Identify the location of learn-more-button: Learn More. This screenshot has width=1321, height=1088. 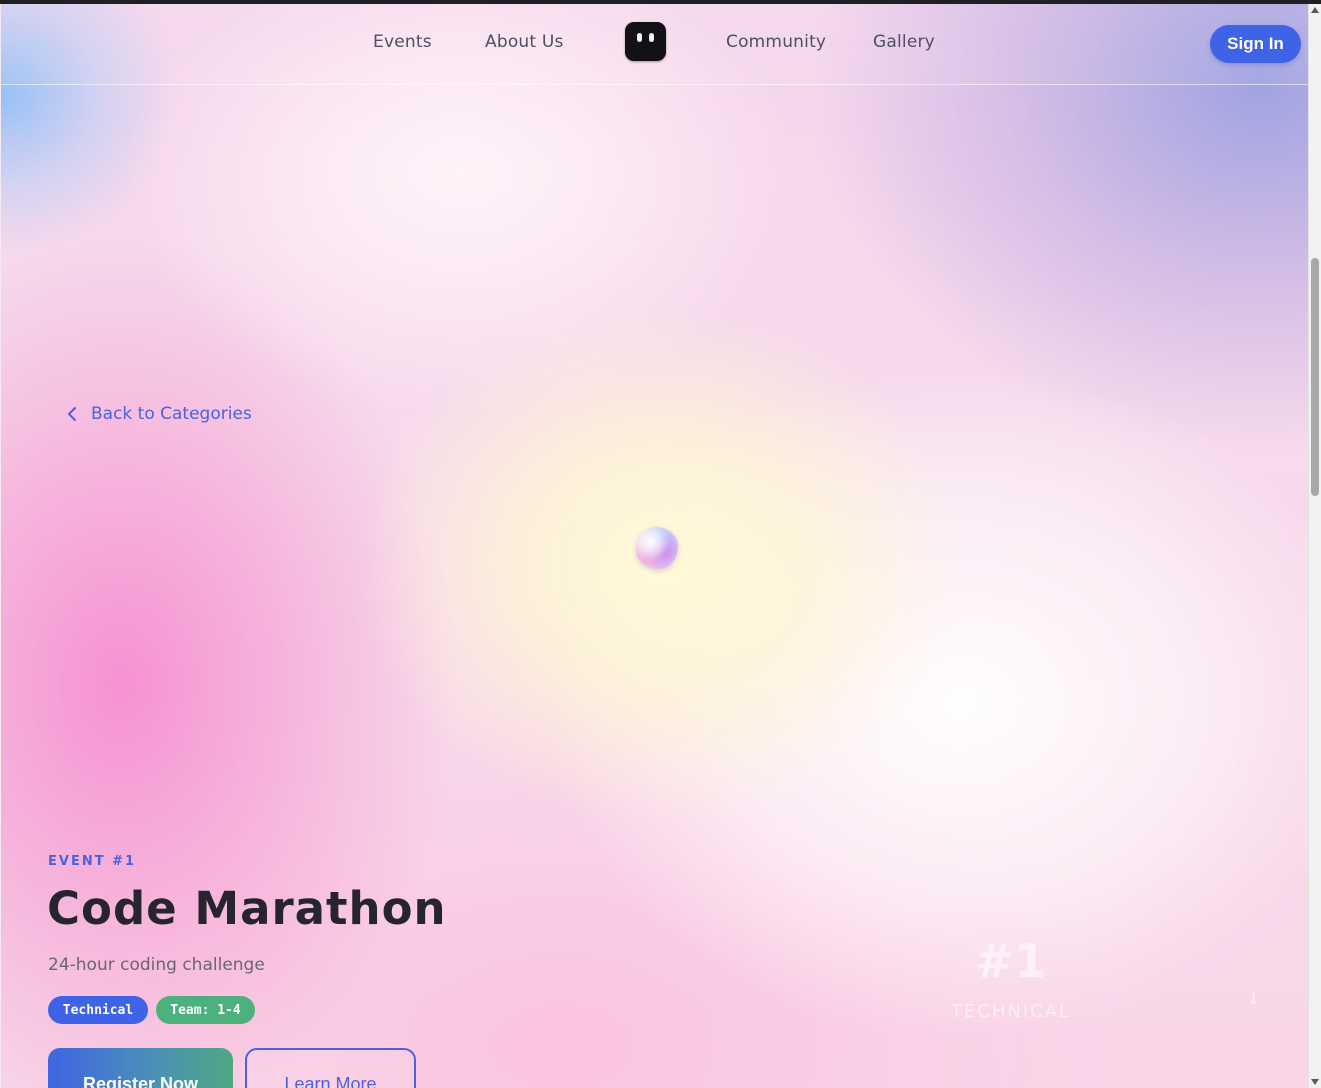
(330, 1068).